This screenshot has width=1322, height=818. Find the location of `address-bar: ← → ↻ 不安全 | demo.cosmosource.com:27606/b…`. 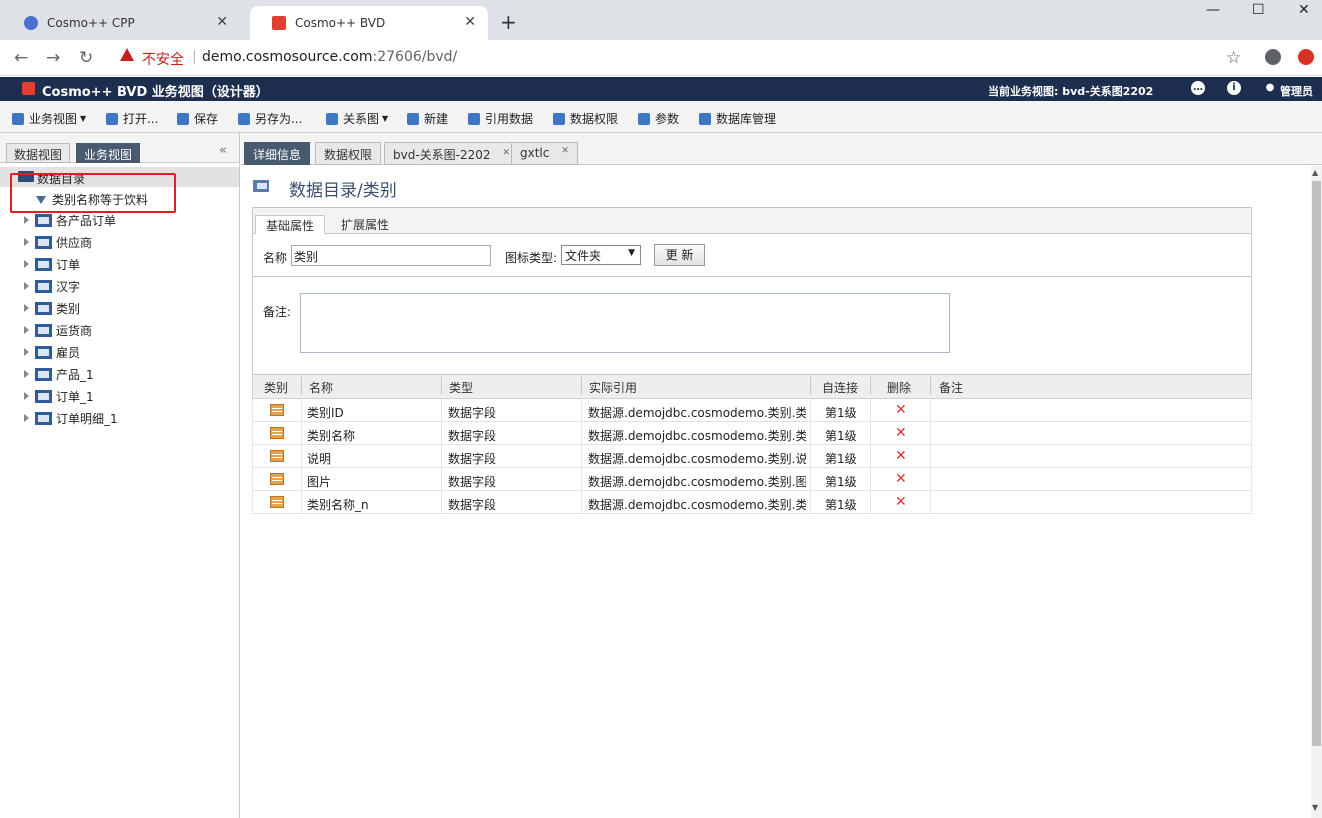

address-bar: ← → ↻ 不安全 | demo.cosmosource.com:27606/b… is located at coordinates (661, 58).